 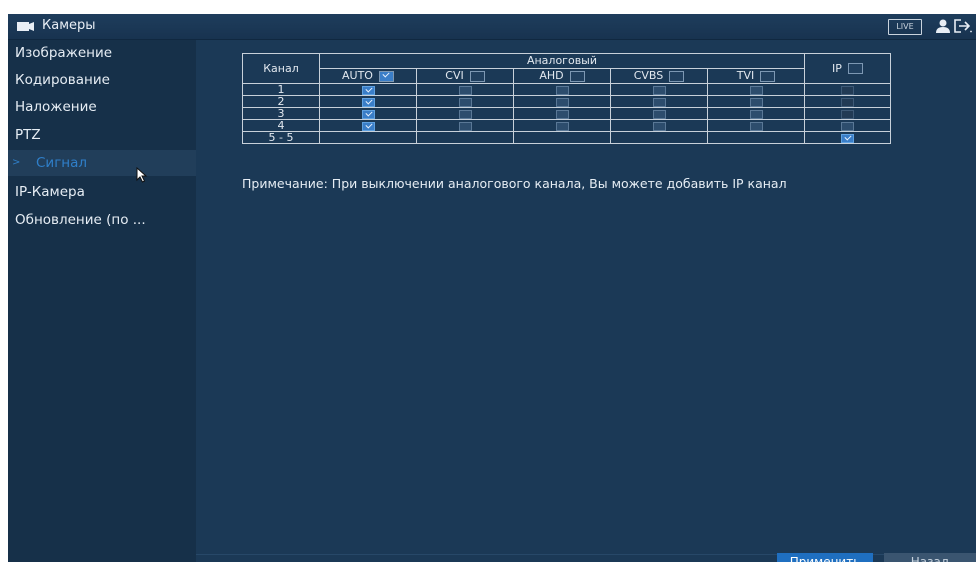 What do you see at coordinates (566, 137) in the screenshot?
I see `table-row: 5 - 5` at bounding box center [566, 137].